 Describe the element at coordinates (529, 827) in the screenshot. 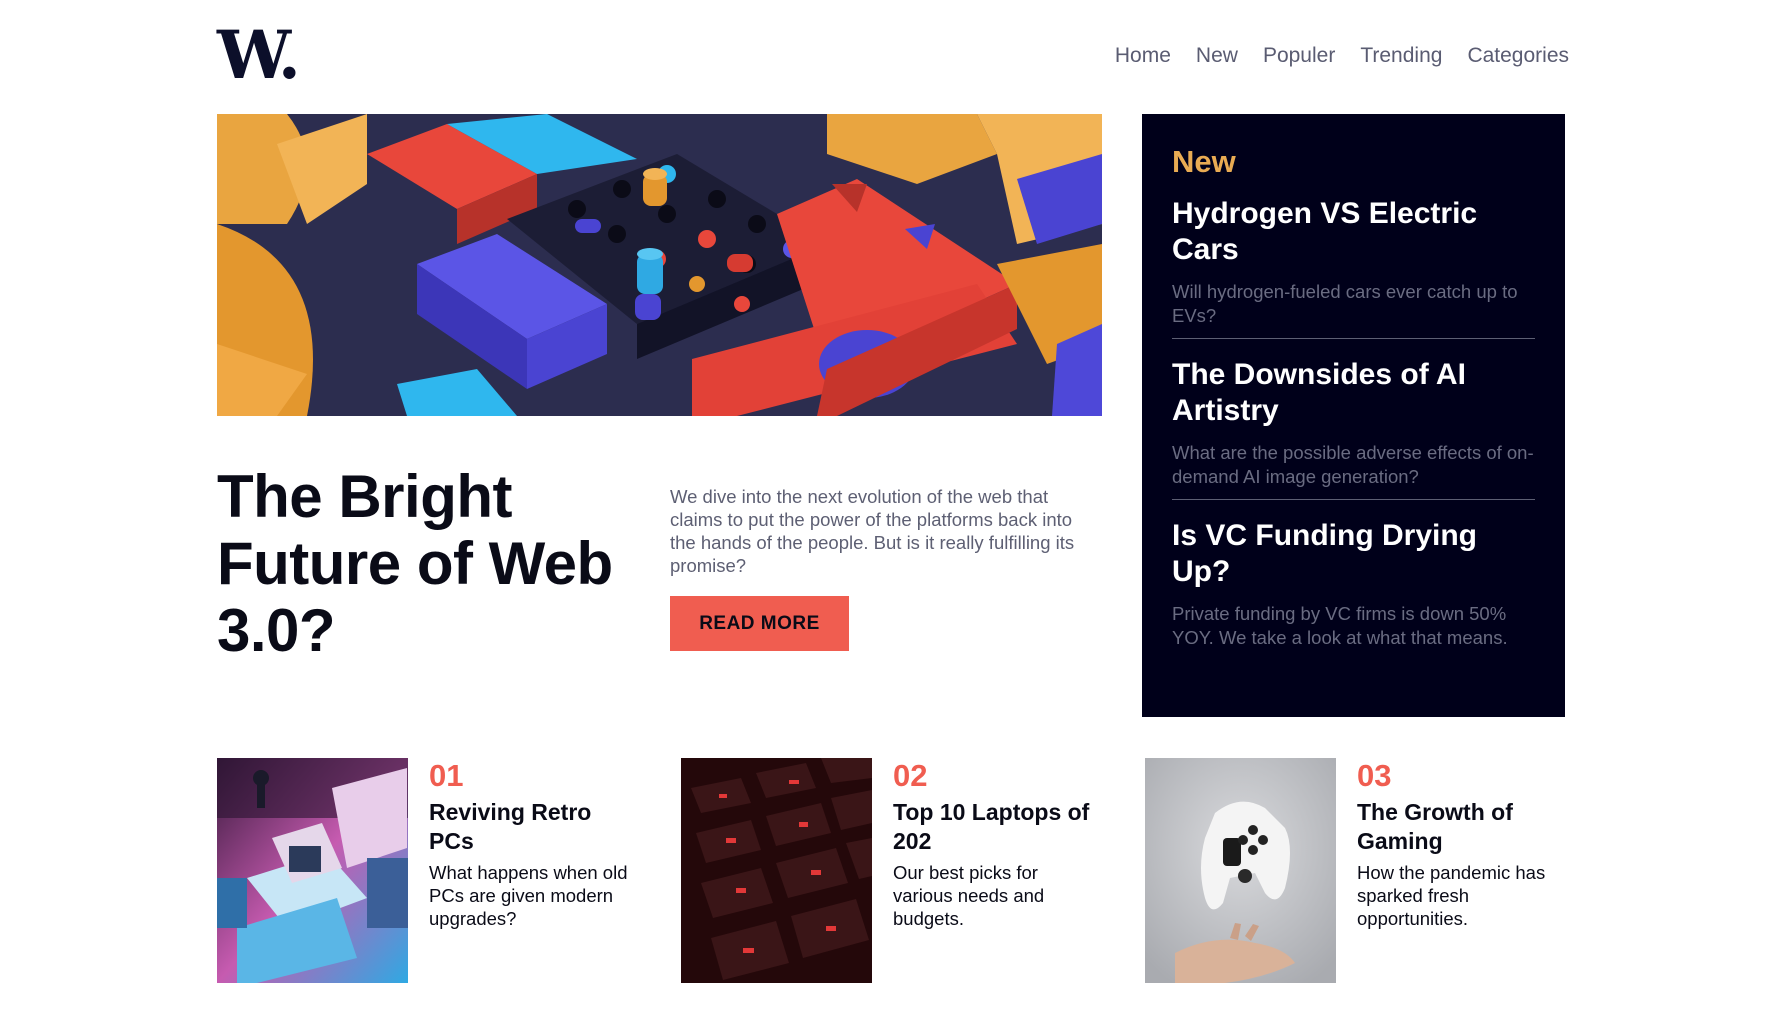

I see `article-title: Reviving Retro PCs` at that location.